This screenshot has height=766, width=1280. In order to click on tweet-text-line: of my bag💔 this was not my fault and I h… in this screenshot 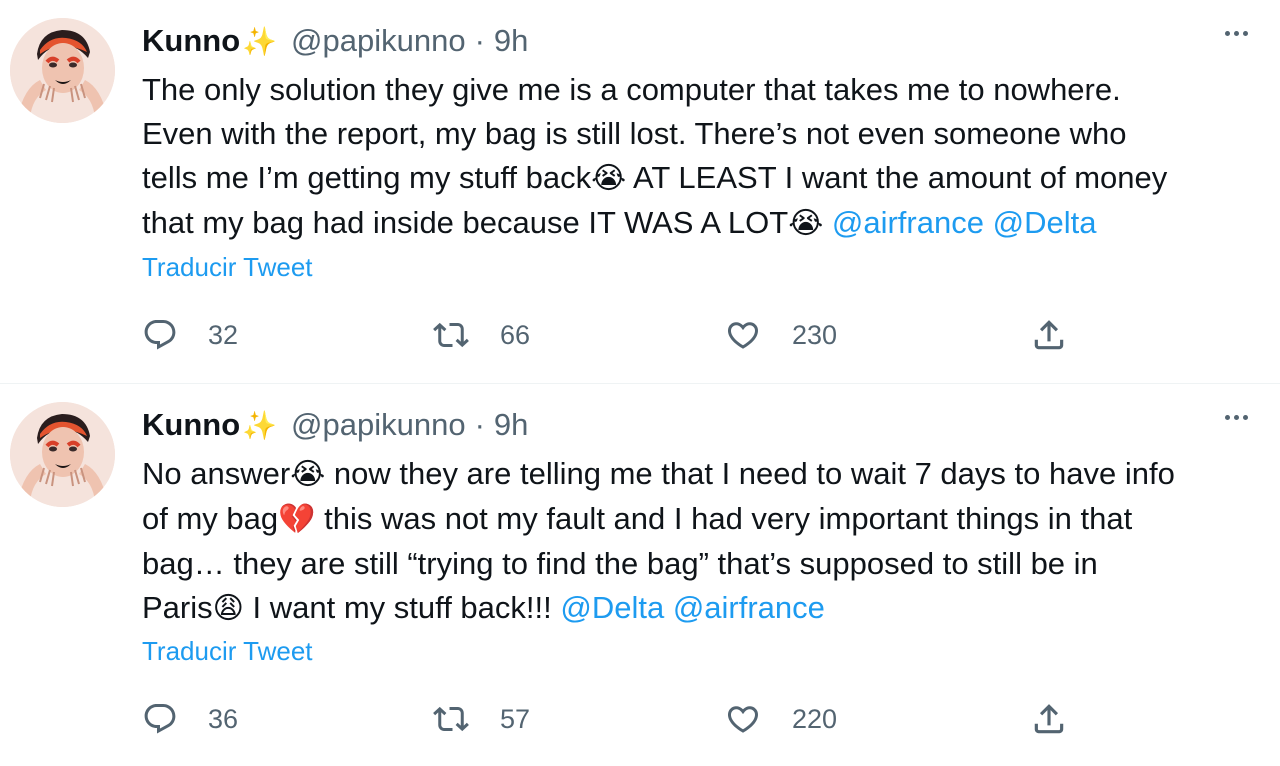, I will do `click(637, 518)`.